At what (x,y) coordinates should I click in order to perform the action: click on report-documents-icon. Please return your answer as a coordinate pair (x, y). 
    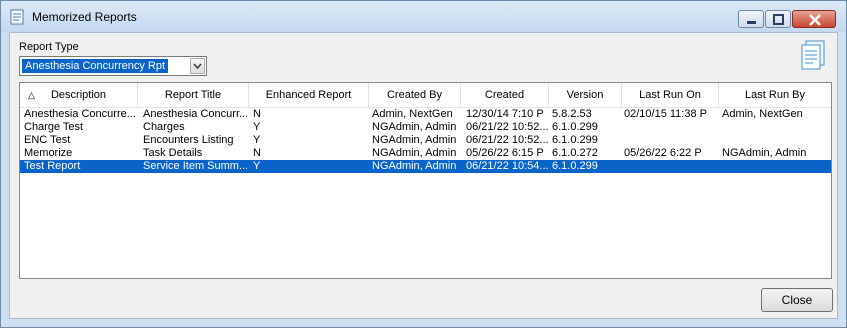
    Looking at the image, I should click on (813, 55).